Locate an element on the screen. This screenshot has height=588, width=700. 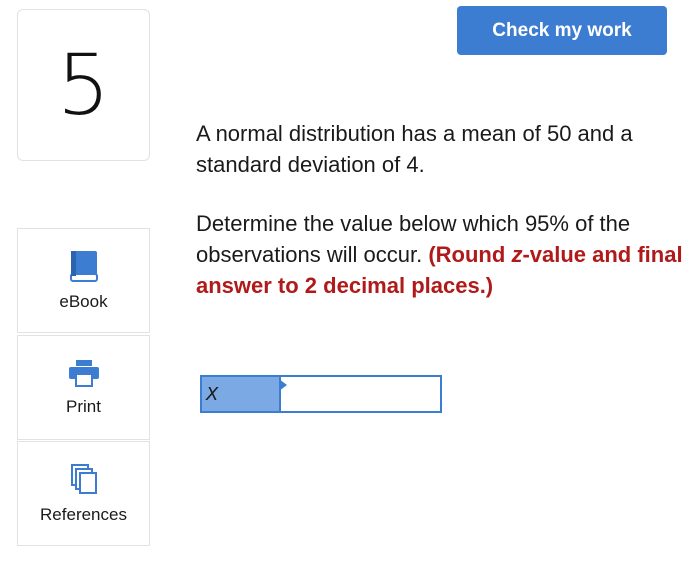
input-marker-icon is located at coordinates (283, 385).